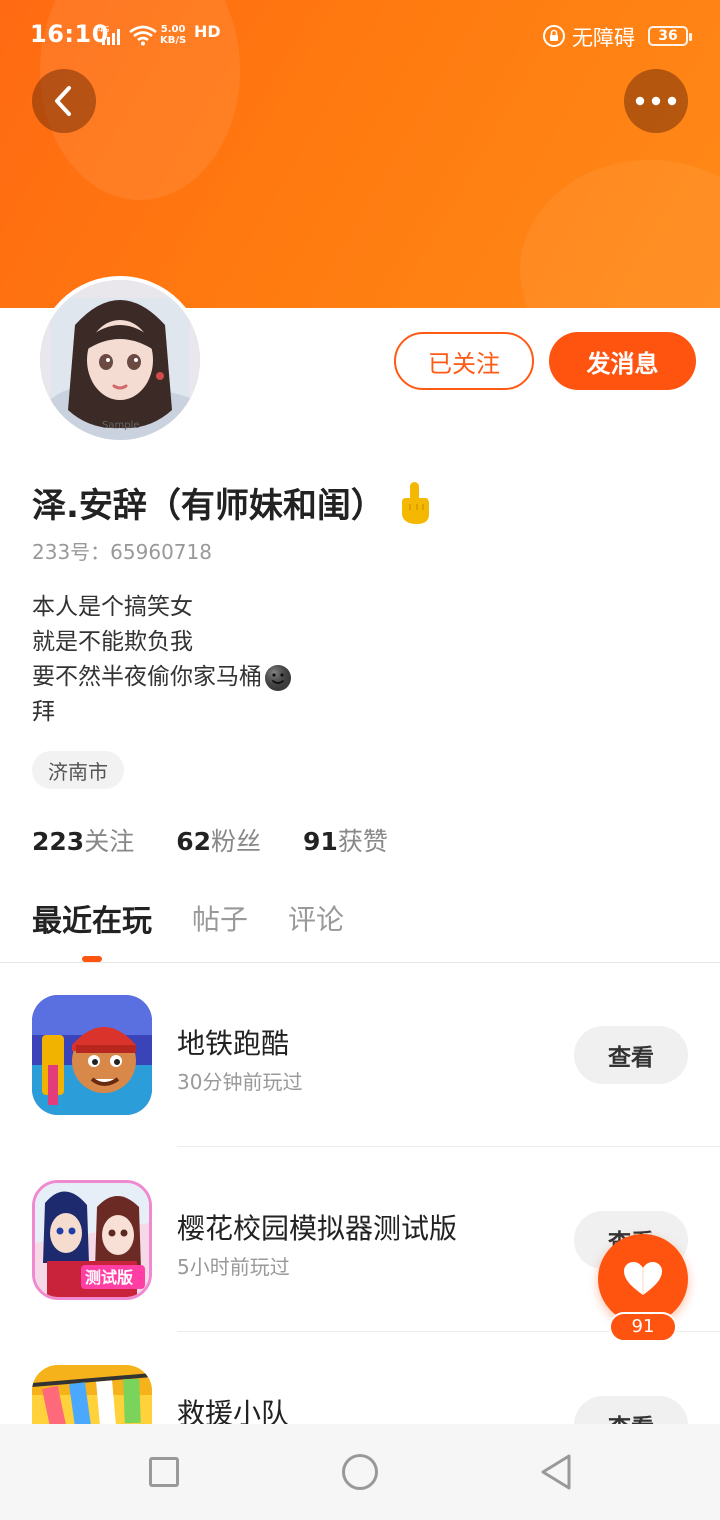 This screenshot has width=720, height=1520. I want to click on status-bar: 16:10 4G 5.00 KB/S HD 无障碍 36, so click(360, 36).